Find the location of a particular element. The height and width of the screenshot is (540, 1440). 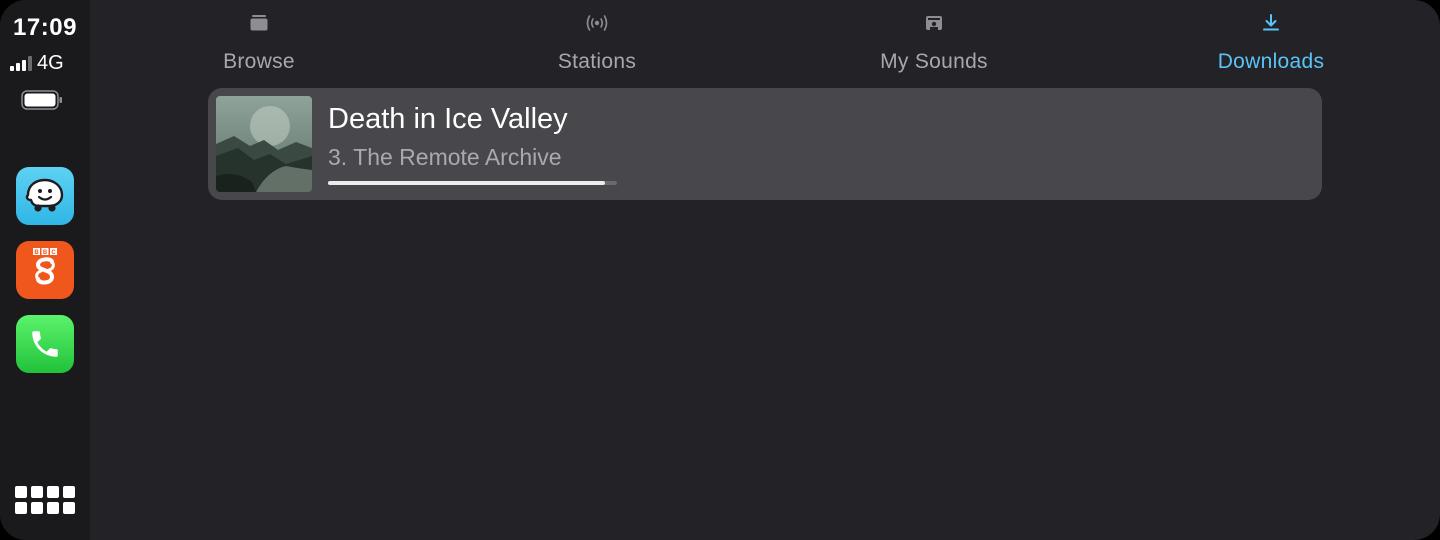

phone-icon is located at coordinates (45, 344).